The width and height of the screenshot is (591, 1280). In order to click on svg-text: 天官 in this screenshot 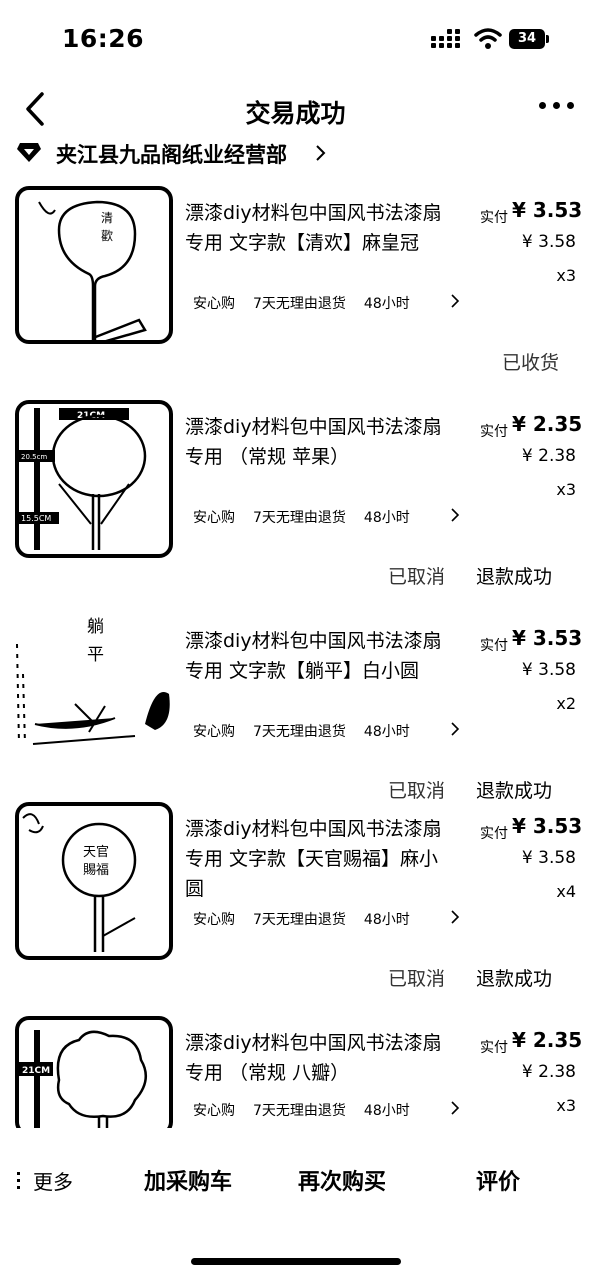, I will do `click(96, 852)`.